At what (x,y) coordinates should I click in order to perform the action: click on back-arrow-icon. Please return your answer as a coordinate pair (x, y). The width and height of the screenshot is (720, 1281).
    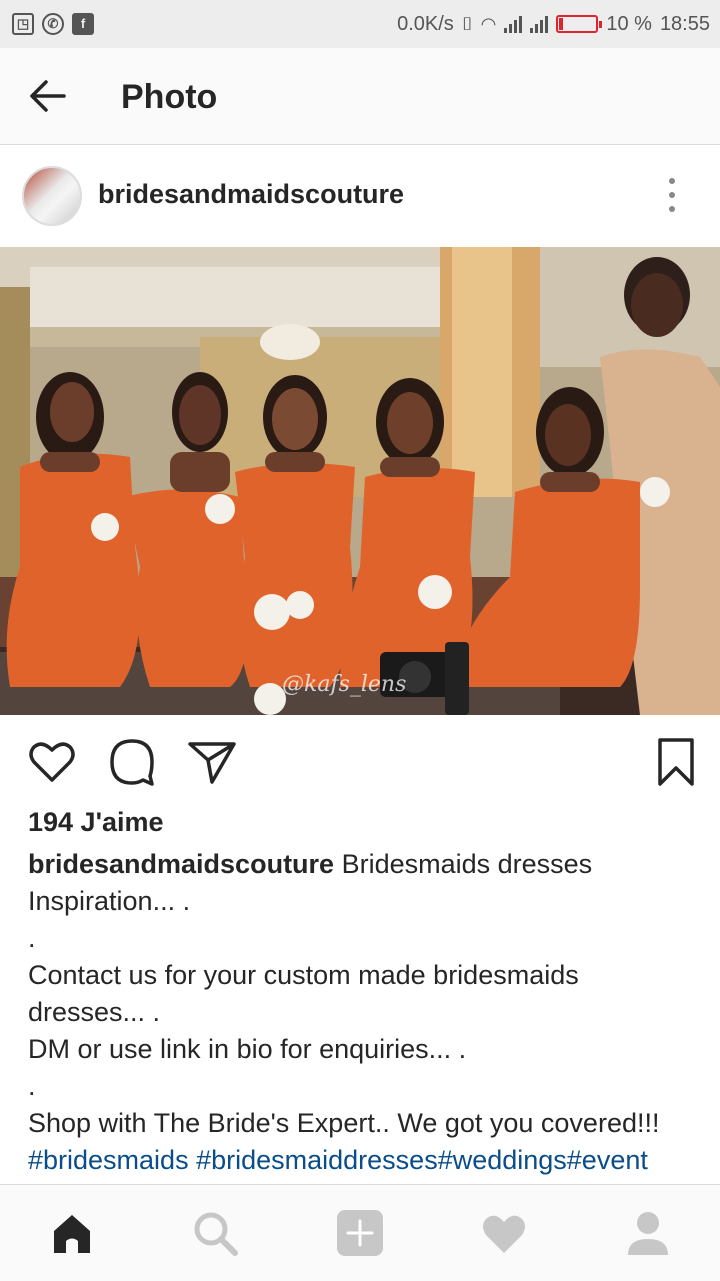
    Looking at the image, I should click on (48, 96).